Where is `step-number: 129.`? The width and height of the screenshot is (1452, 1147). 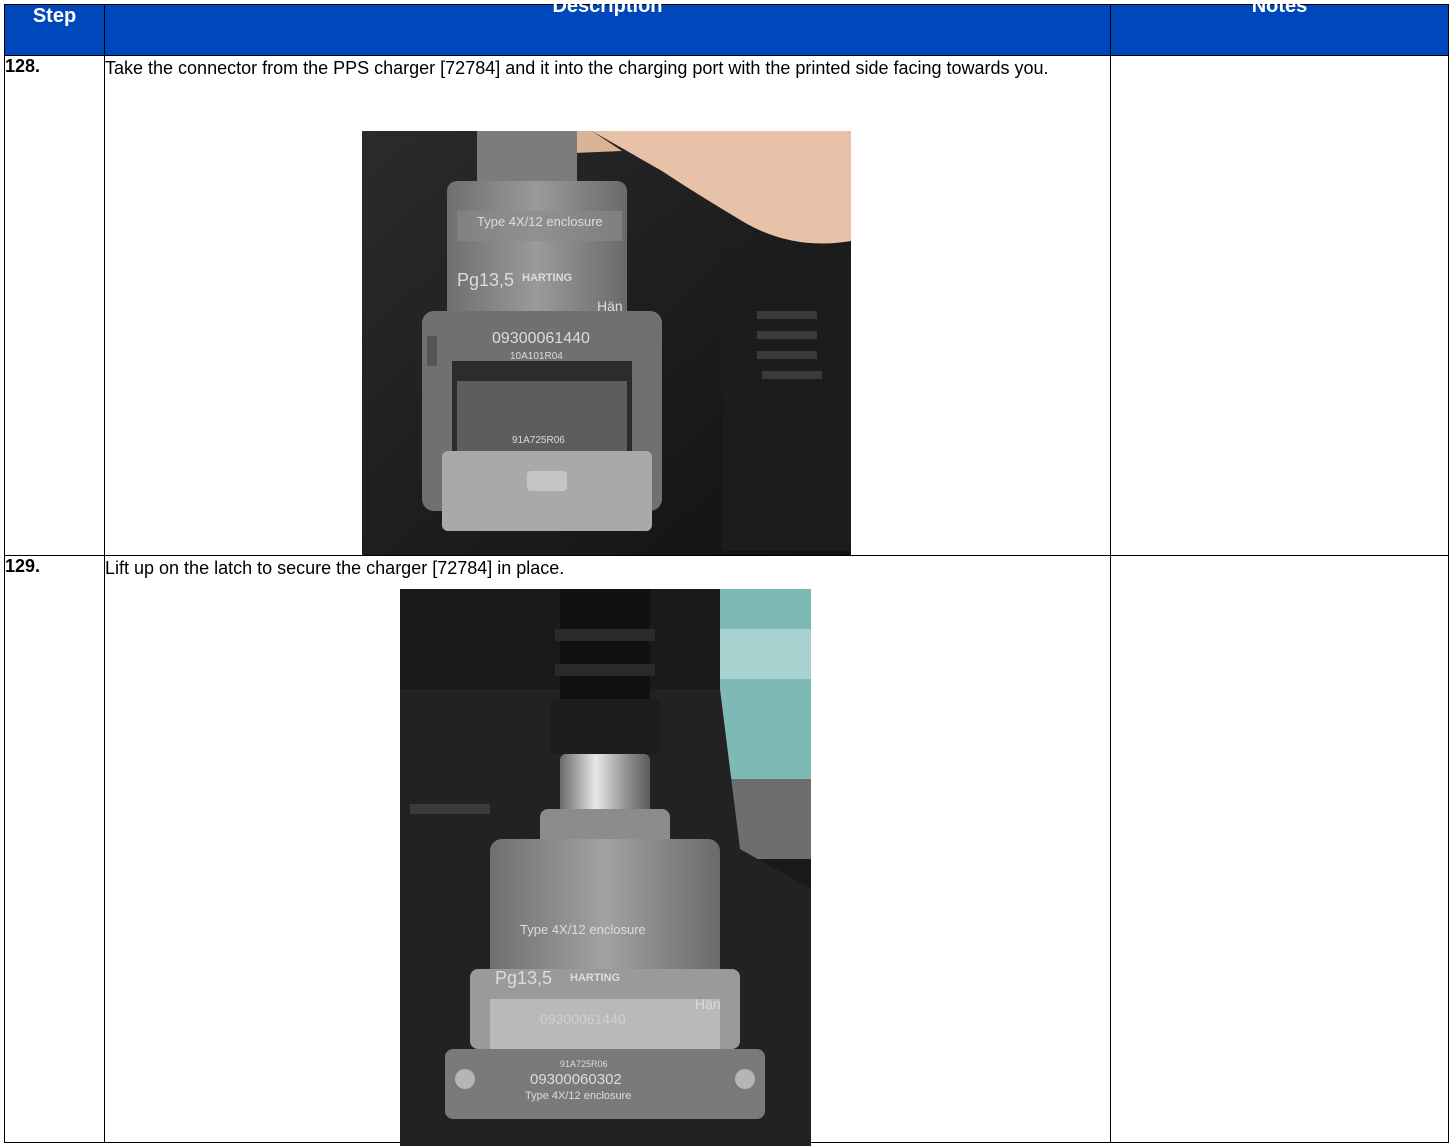 step-number: 129. is located at coordinates (54, 849).